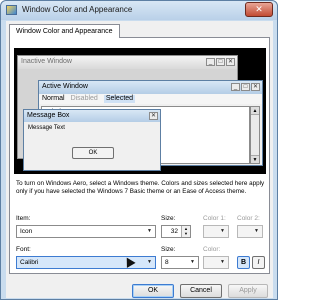 The image size is (320, 300). I want to click on font-label: Font:, so click(23, 249).